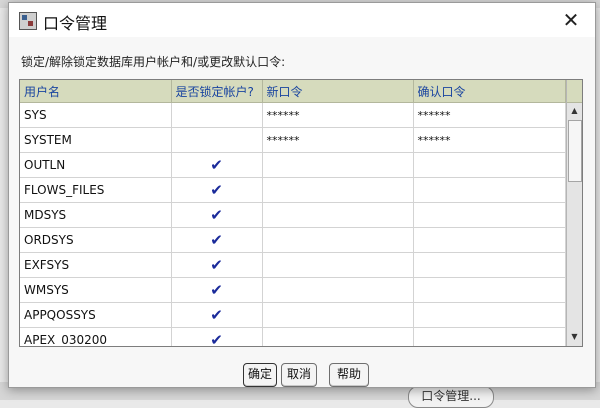 The height and width of the screenshot is (408, 600). I want to click on vertical-scrollbar: ▲ ▼, so click(574, 213).